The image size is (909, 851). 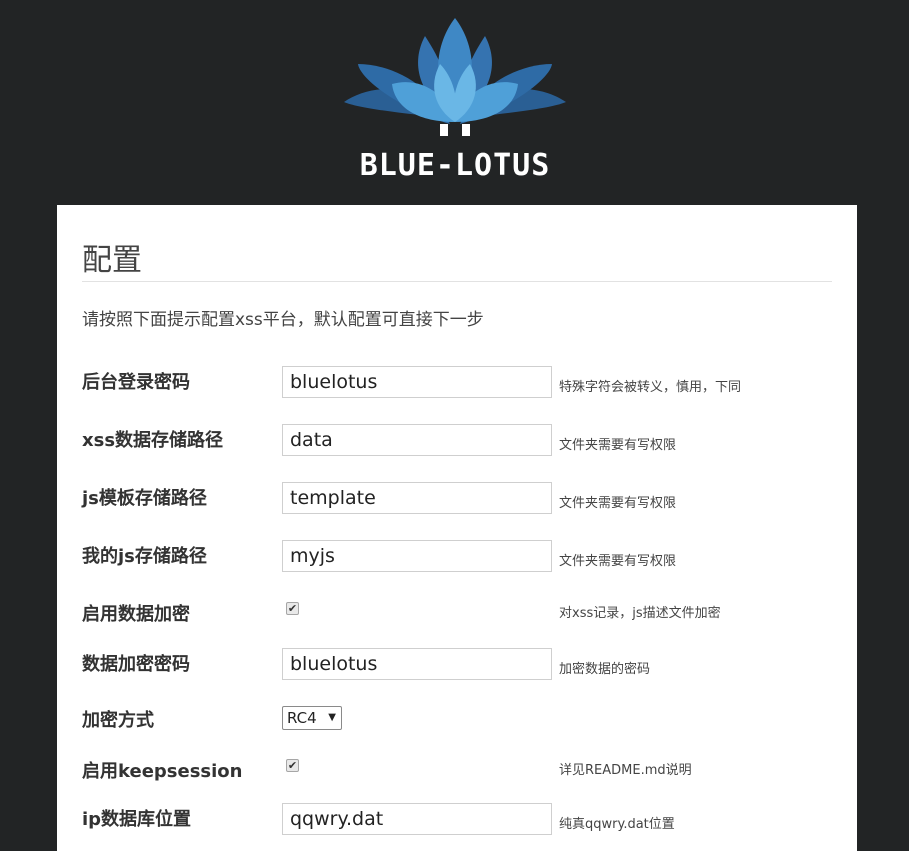 I want to click on field-label: 启用keepsession, so click(x=162, y=771).